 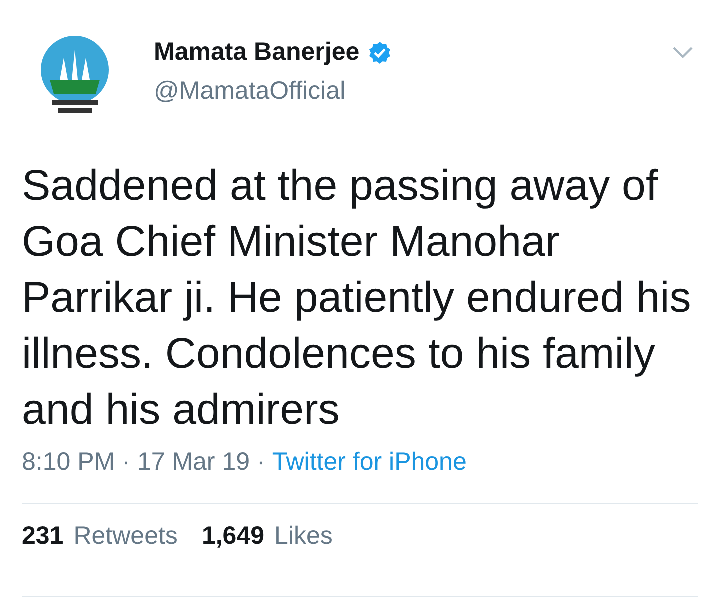 I want to click on tweet-date: 17 Mar 19, so click(x=193, y=462).